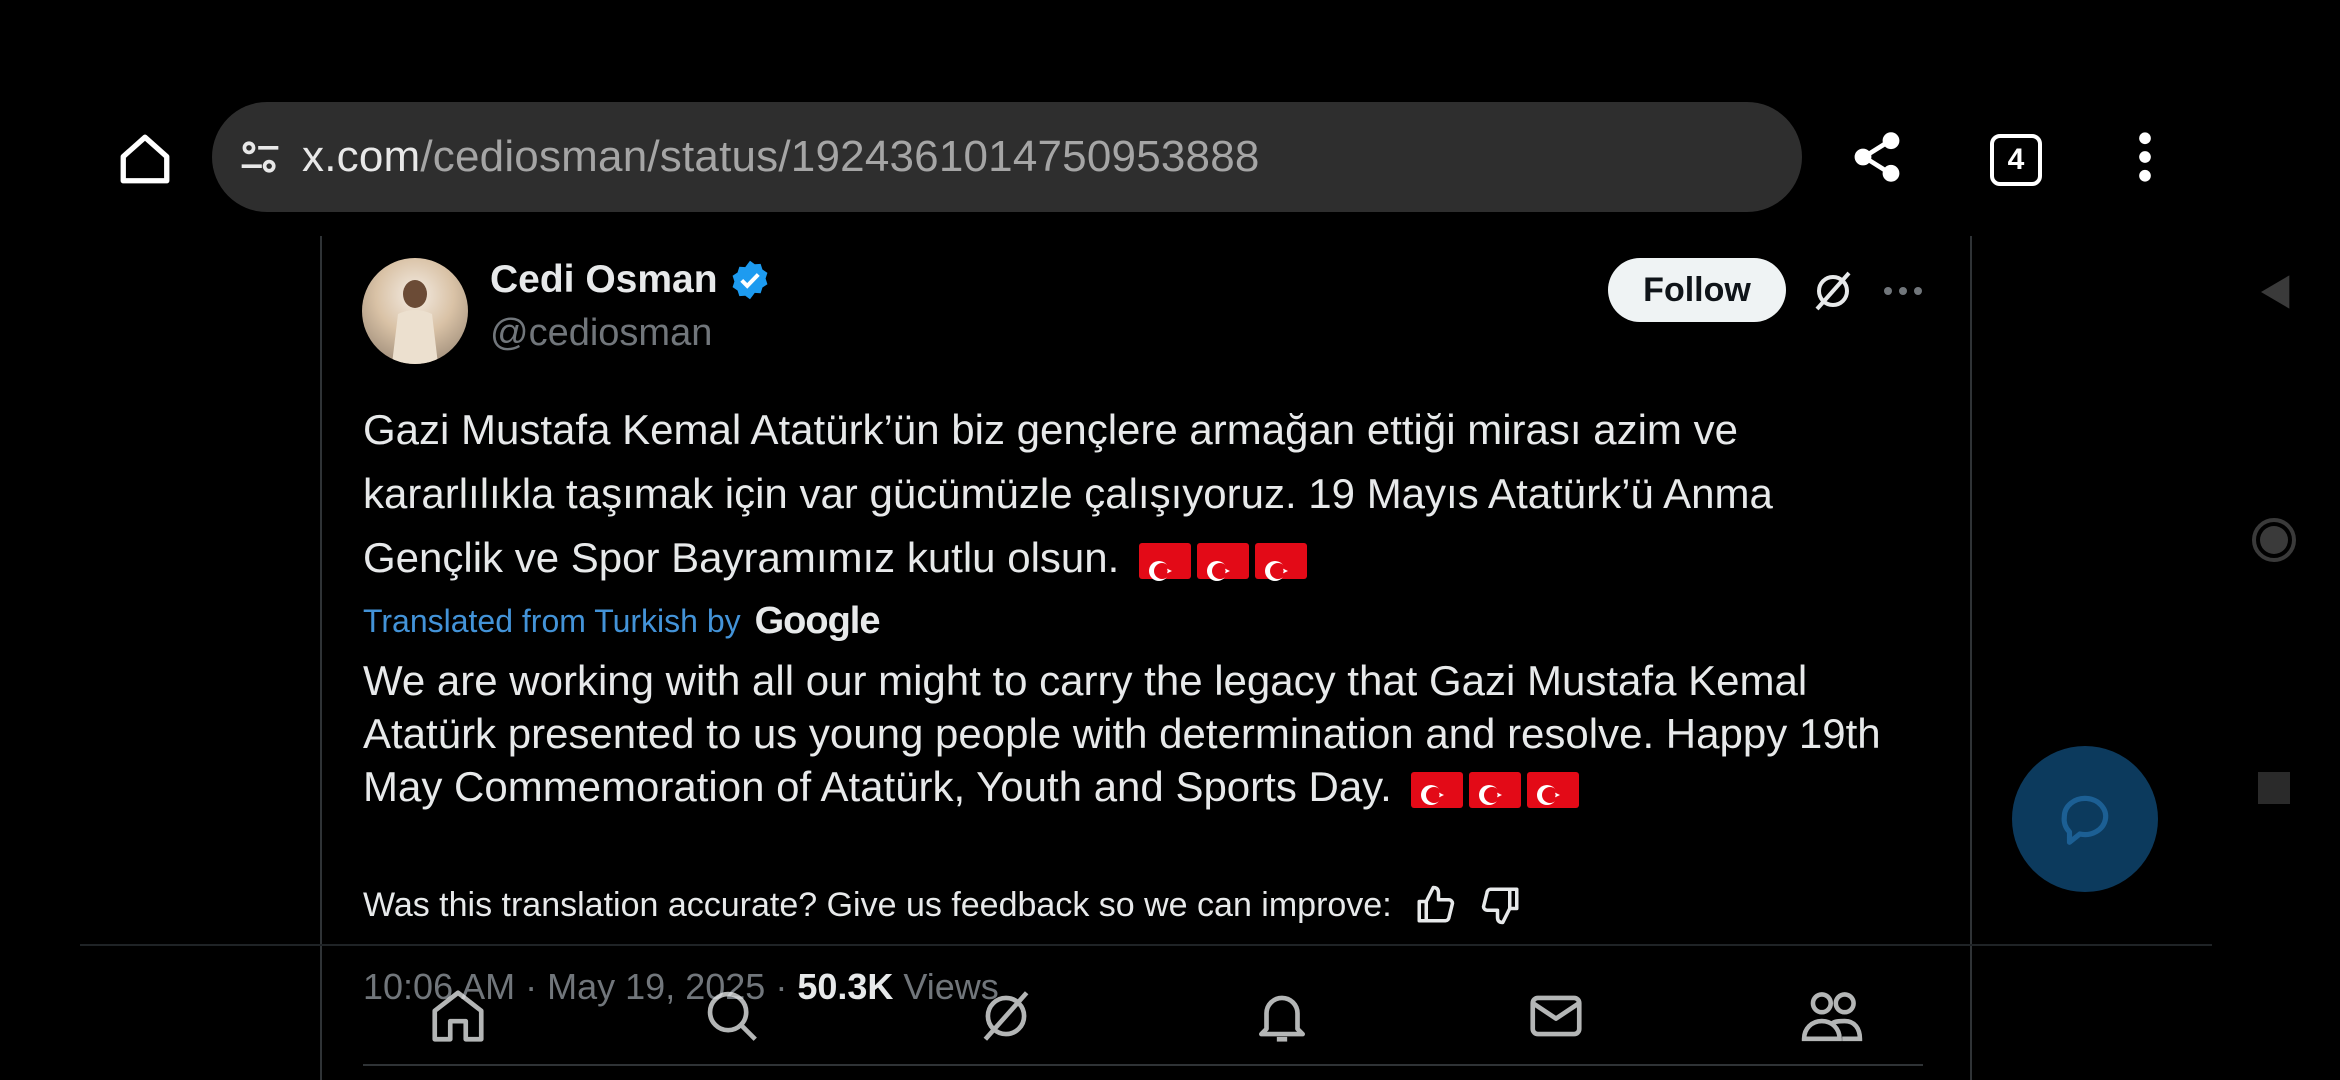 The width and height of the screenshot is (2340, 1080). I want to click on share-icon, so click(1877, 157).